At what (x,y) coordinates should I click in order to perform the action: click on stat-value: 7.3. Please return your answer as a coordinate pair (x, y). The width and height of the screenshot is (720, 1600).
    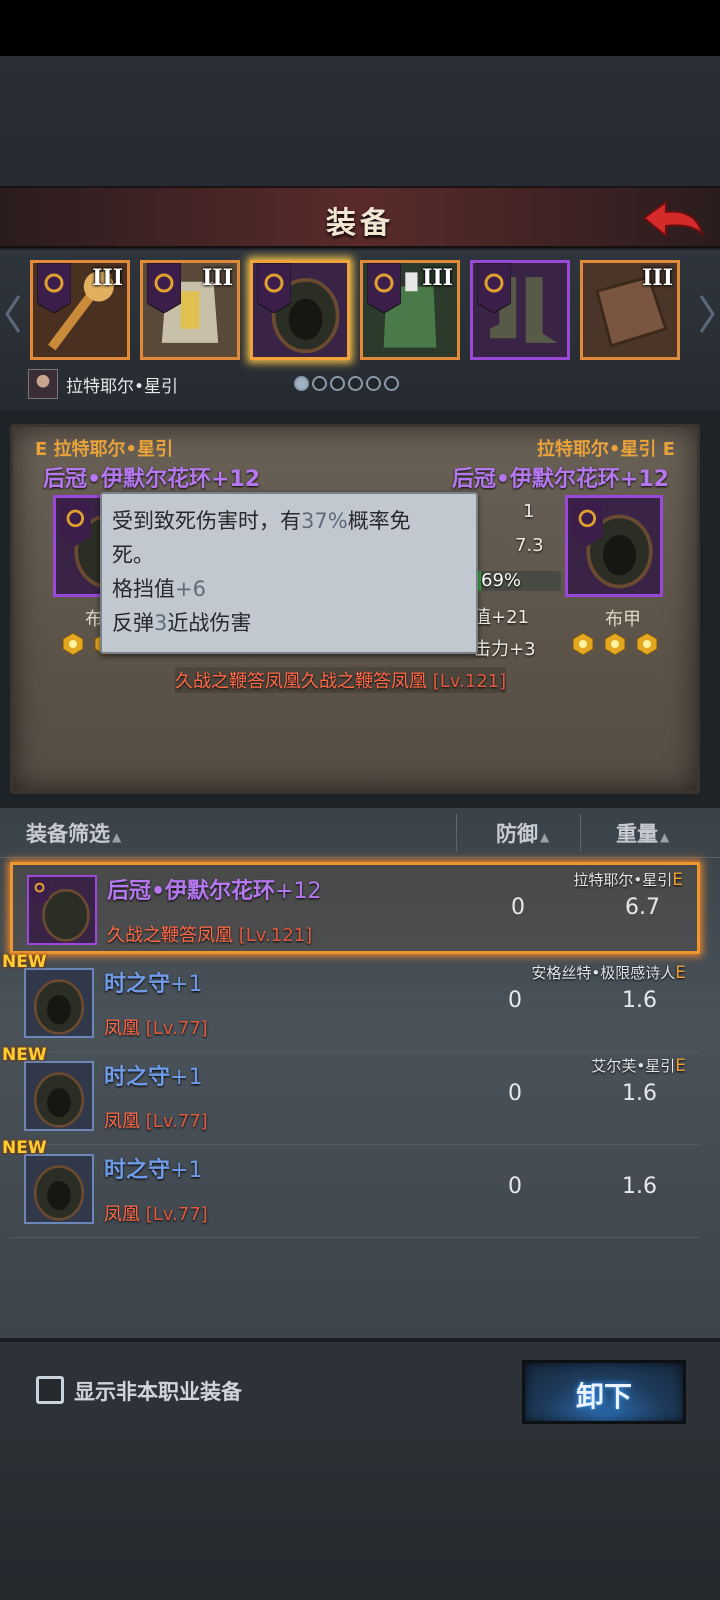
    Looking at the image, I should click on (529, 545).